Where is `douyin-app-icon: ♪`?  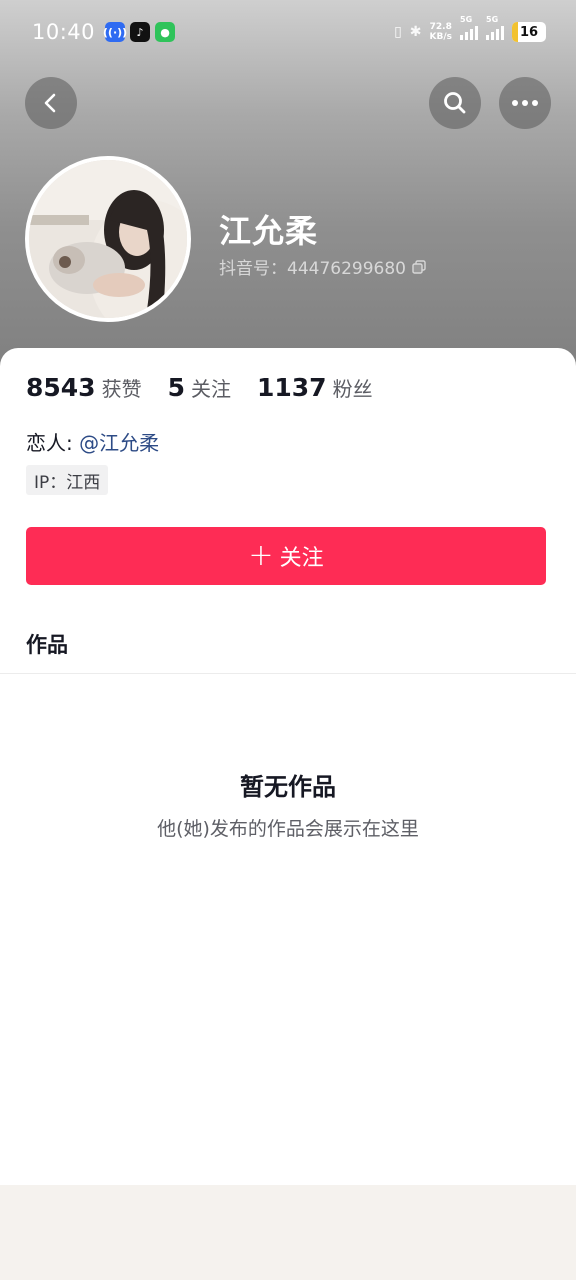 douyin-app-icon: ♪ is located at coordinates (140, 32).